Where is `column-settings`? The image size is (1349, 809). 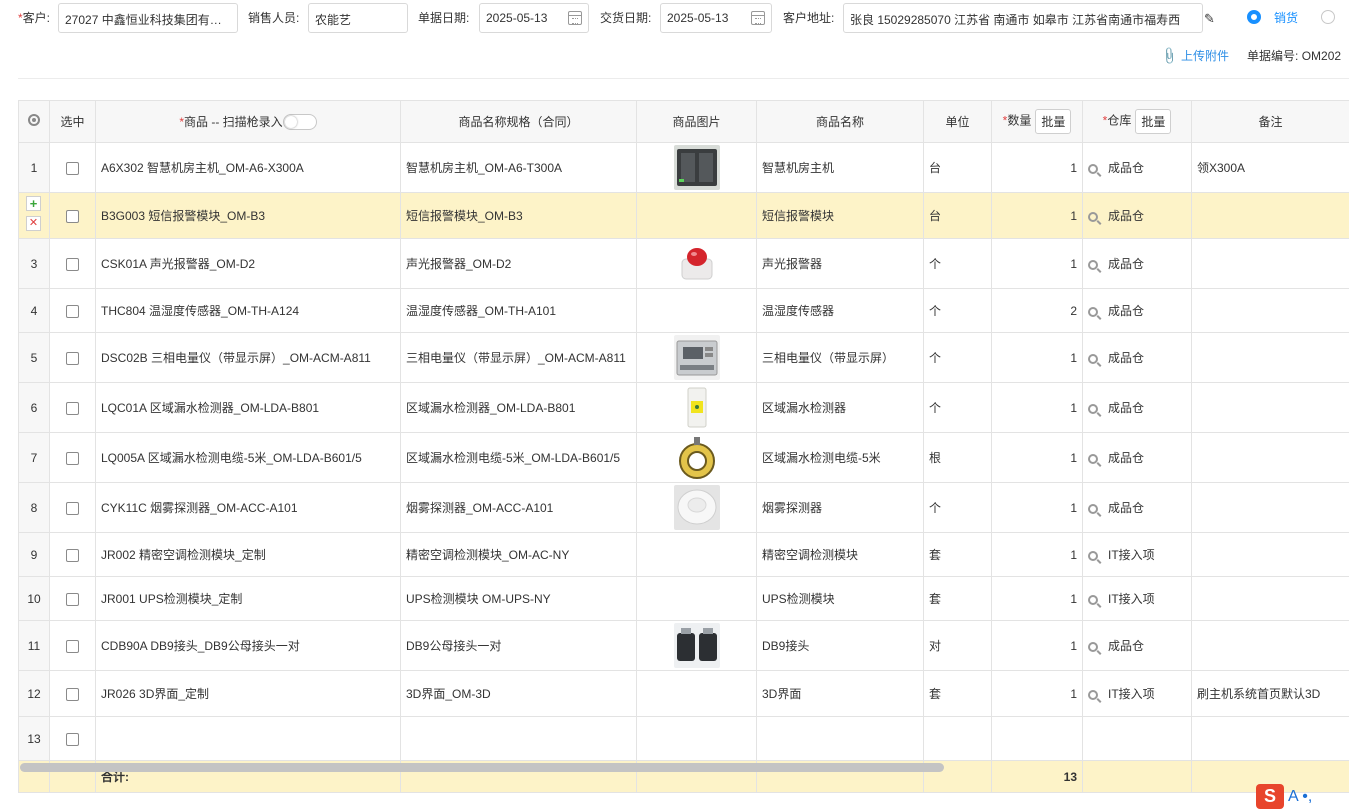 column-settings is located at coordinates (34, 121).